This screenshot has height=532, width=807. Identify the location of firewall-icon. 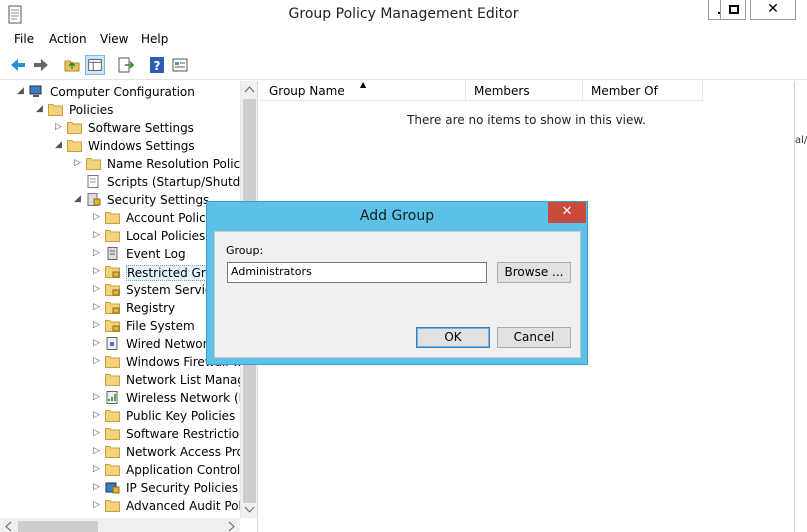
(112, 362).